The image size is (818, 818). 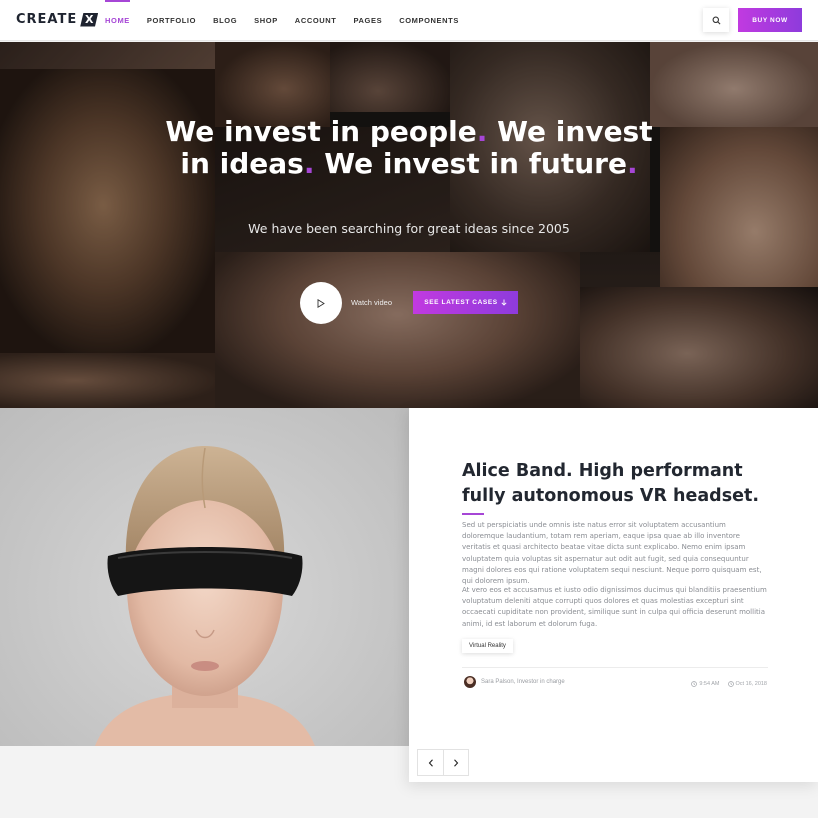 I want to click on author-name: Sara Palson, Investor in charge, so click(x=523, y=682).